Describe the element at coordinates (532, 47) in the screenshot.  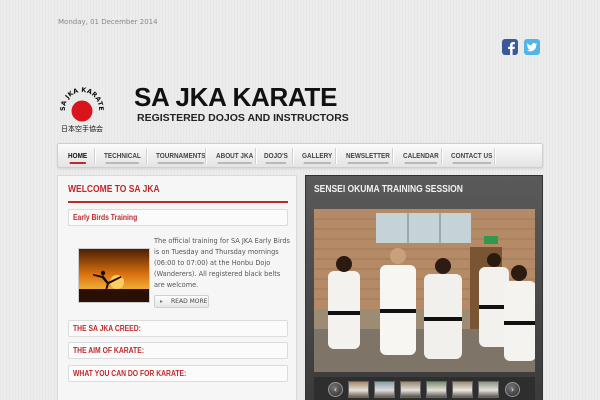
I see `twitter-icon` at that location.